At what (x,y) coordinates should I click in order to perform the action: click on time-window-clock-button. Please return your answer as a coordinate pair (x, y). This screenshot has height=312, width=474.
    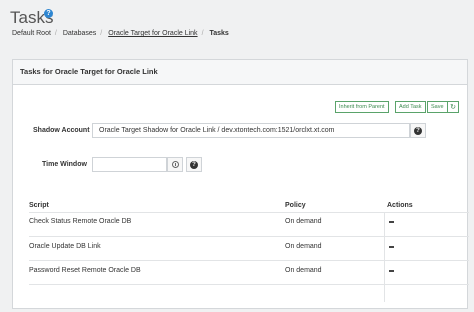
    Looking at the image, I should click on (175, 164).